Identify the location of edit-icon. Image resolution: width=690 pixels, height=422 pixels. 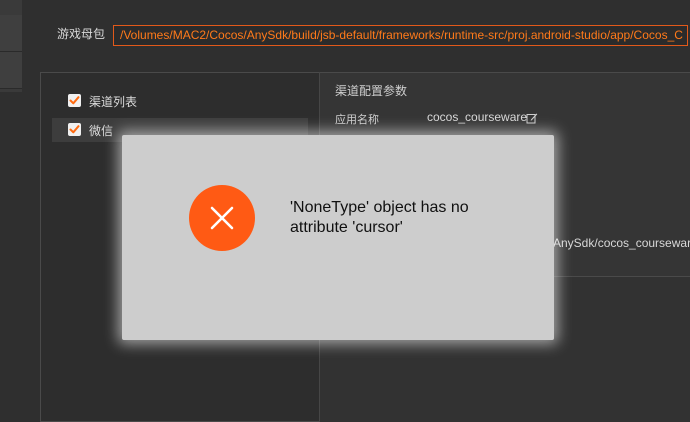
(532, 118).